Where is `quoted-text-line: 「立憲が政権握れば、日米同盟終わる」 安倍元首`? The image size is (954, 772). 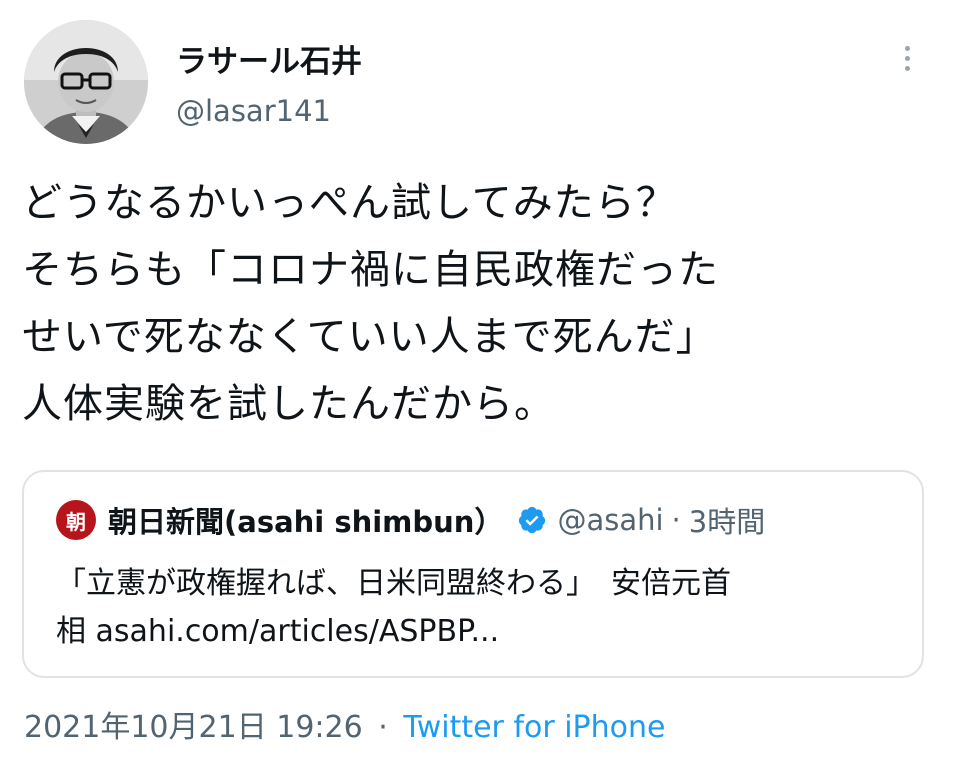 quoted-text-line: 「立憲が政権握れば、日米同盟終わる」 安倍元首 is located at coordinates (393, 583).